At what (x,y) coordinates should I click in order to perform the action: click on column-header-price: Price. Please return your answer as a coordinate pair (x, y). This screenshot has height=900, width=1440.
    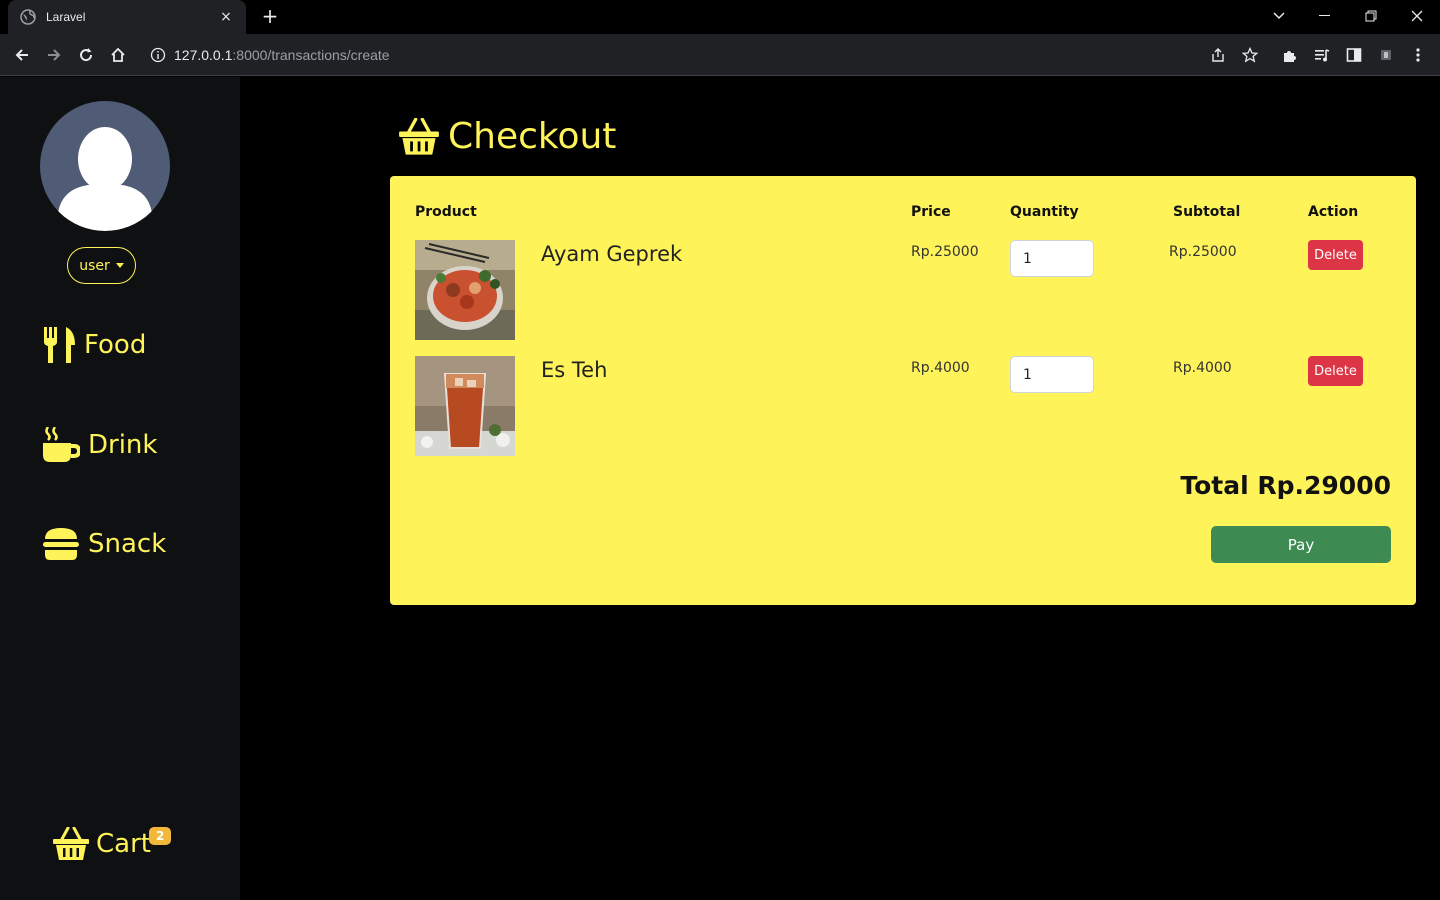
    Looking at the image, I should click on (931, 212).